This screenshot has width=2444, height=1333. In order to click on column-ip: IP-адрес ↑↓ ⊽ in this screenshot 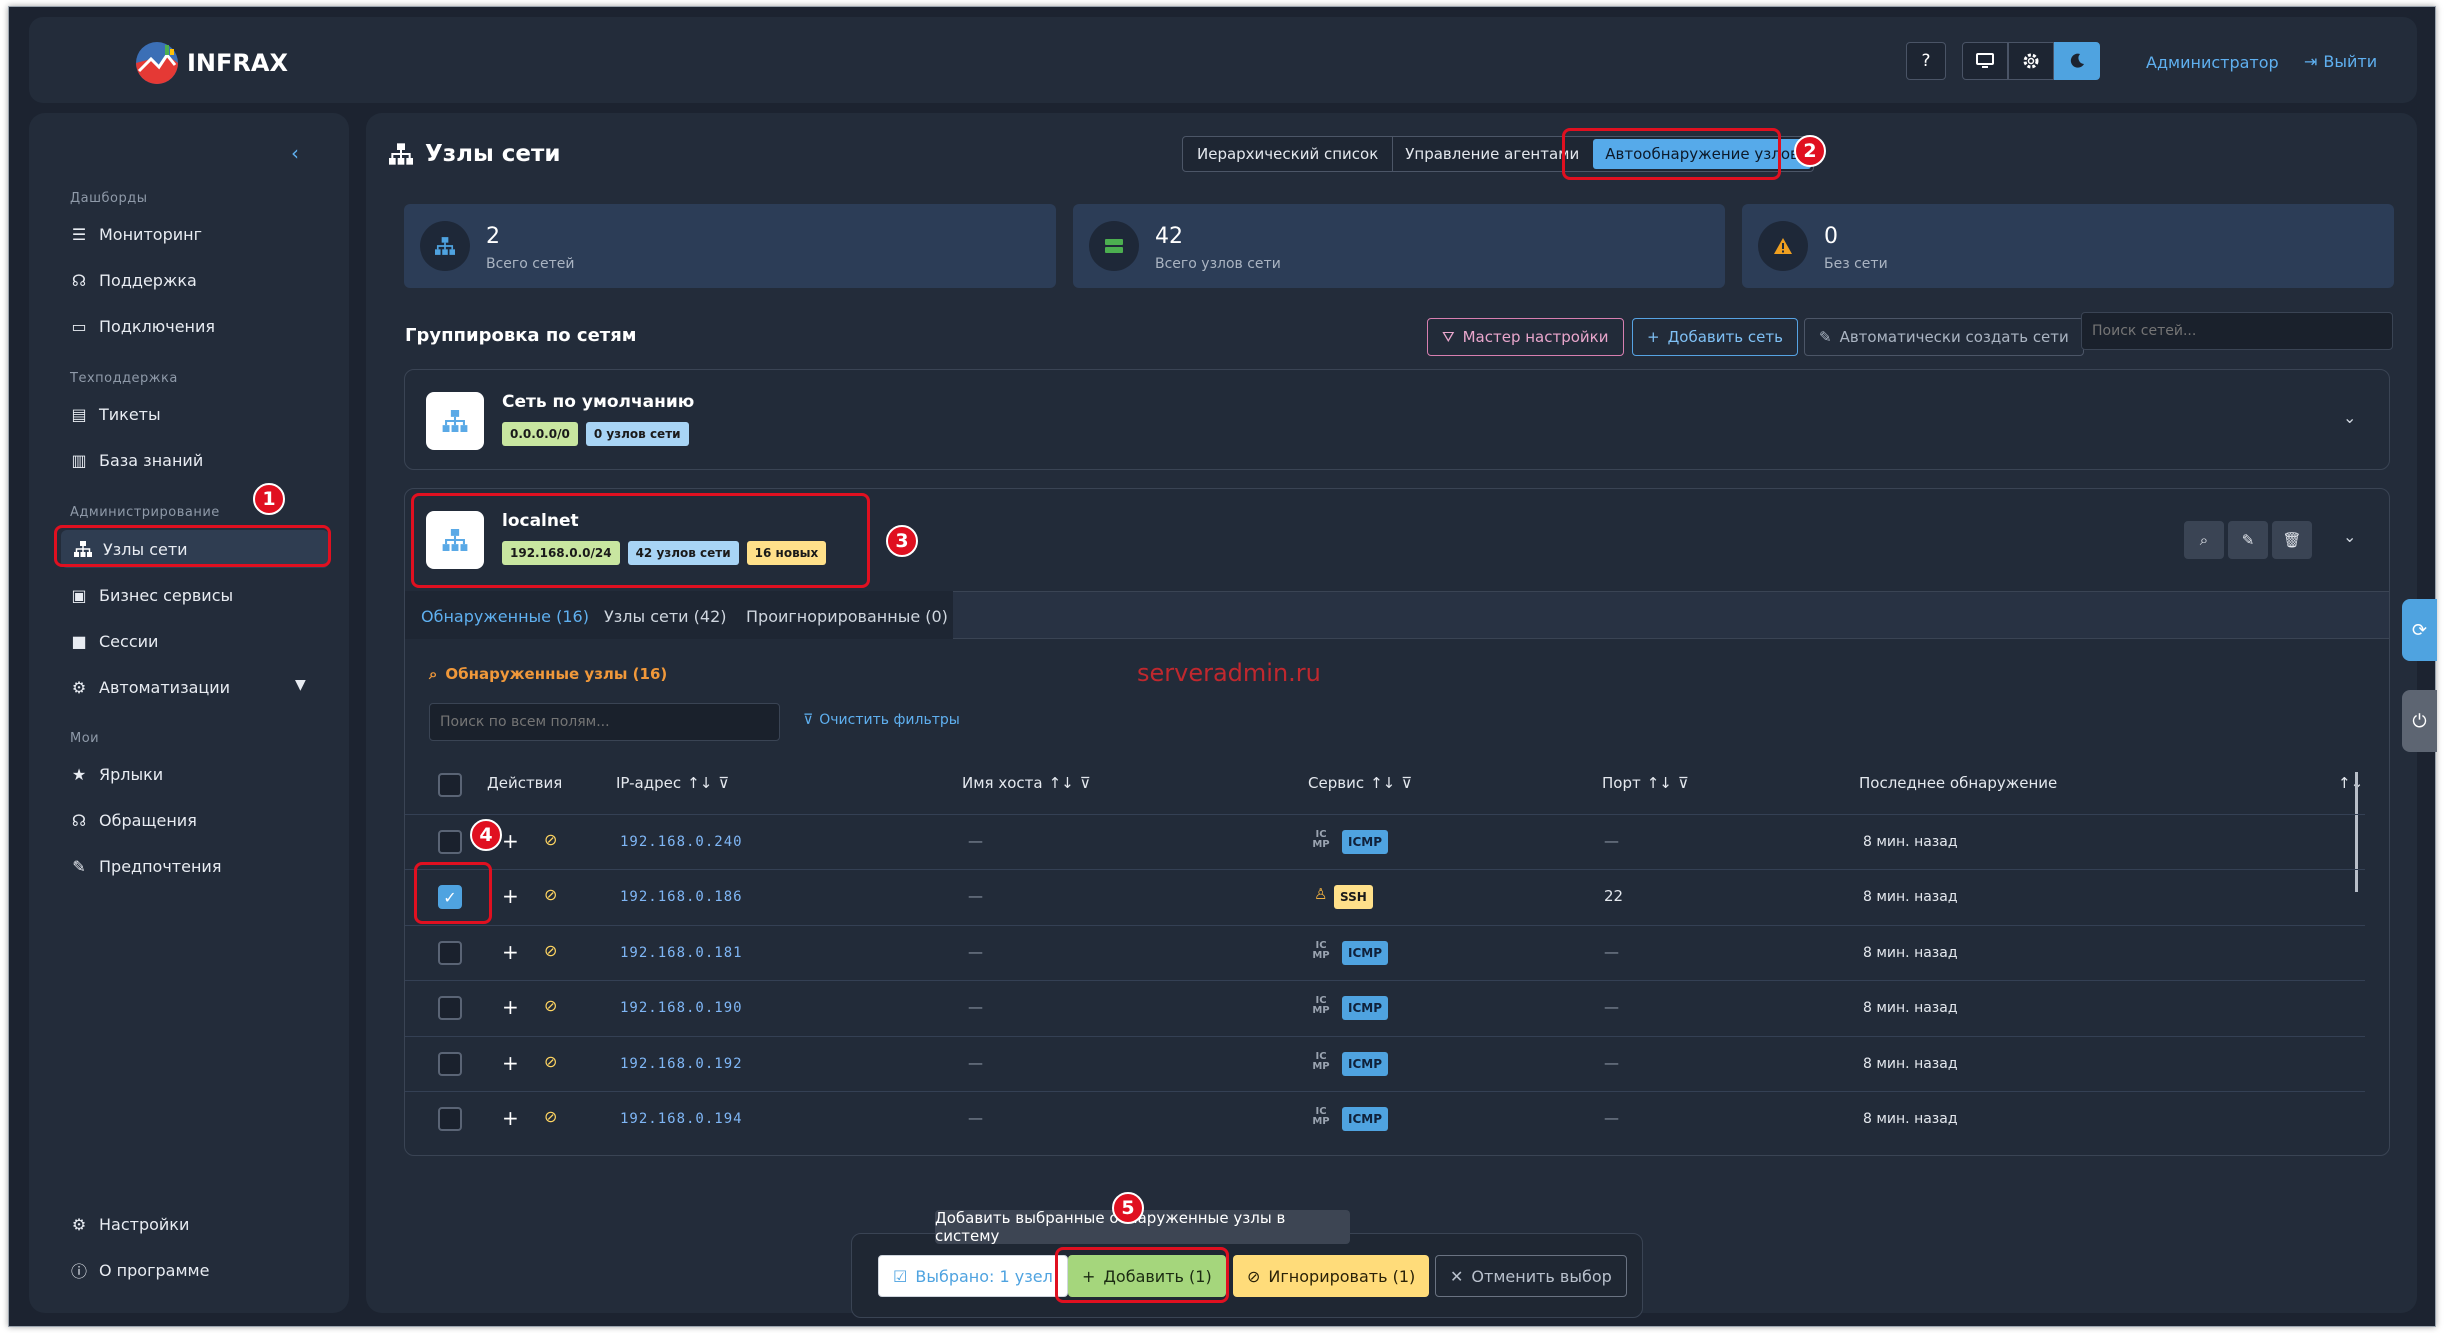, I will do `click(672, 783)`.